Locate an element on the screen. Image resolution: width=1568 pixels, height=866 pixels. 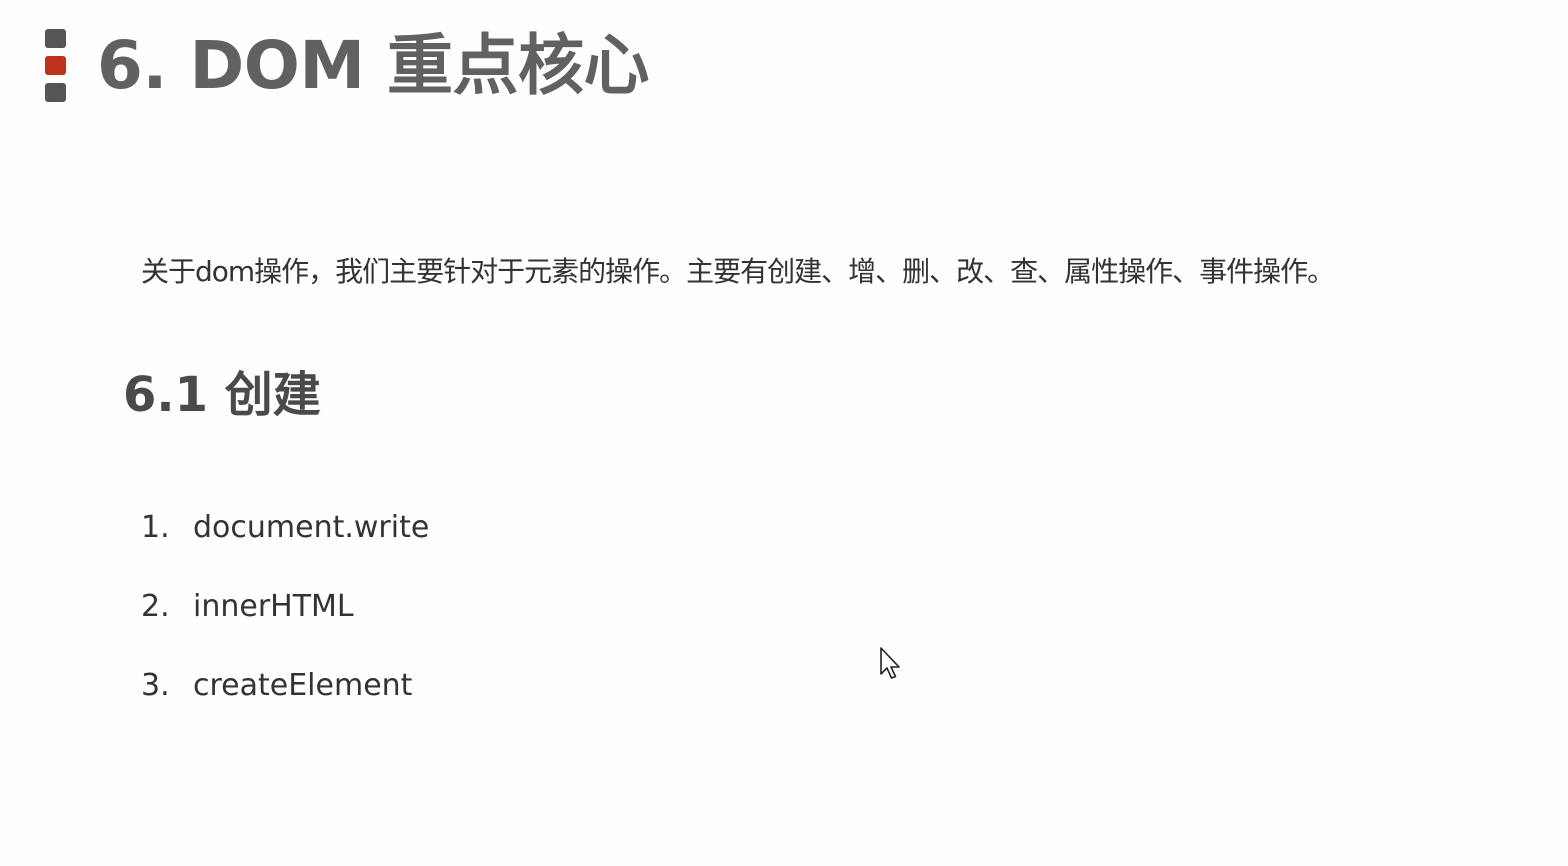
title-marker-icon is located at coordinates (55, 65).